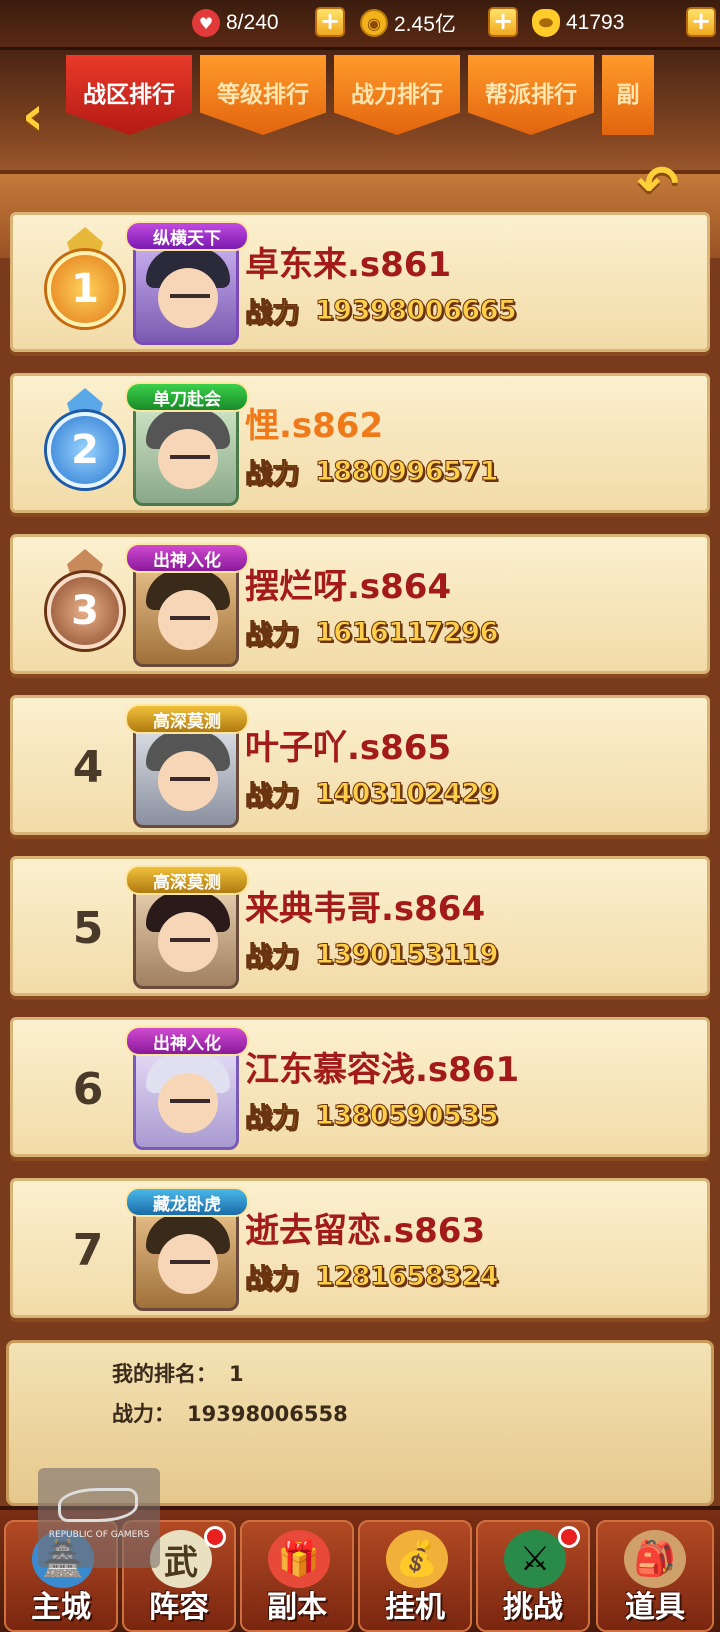  I want to click on treasure-icon: 💰, so click(417, 1559).